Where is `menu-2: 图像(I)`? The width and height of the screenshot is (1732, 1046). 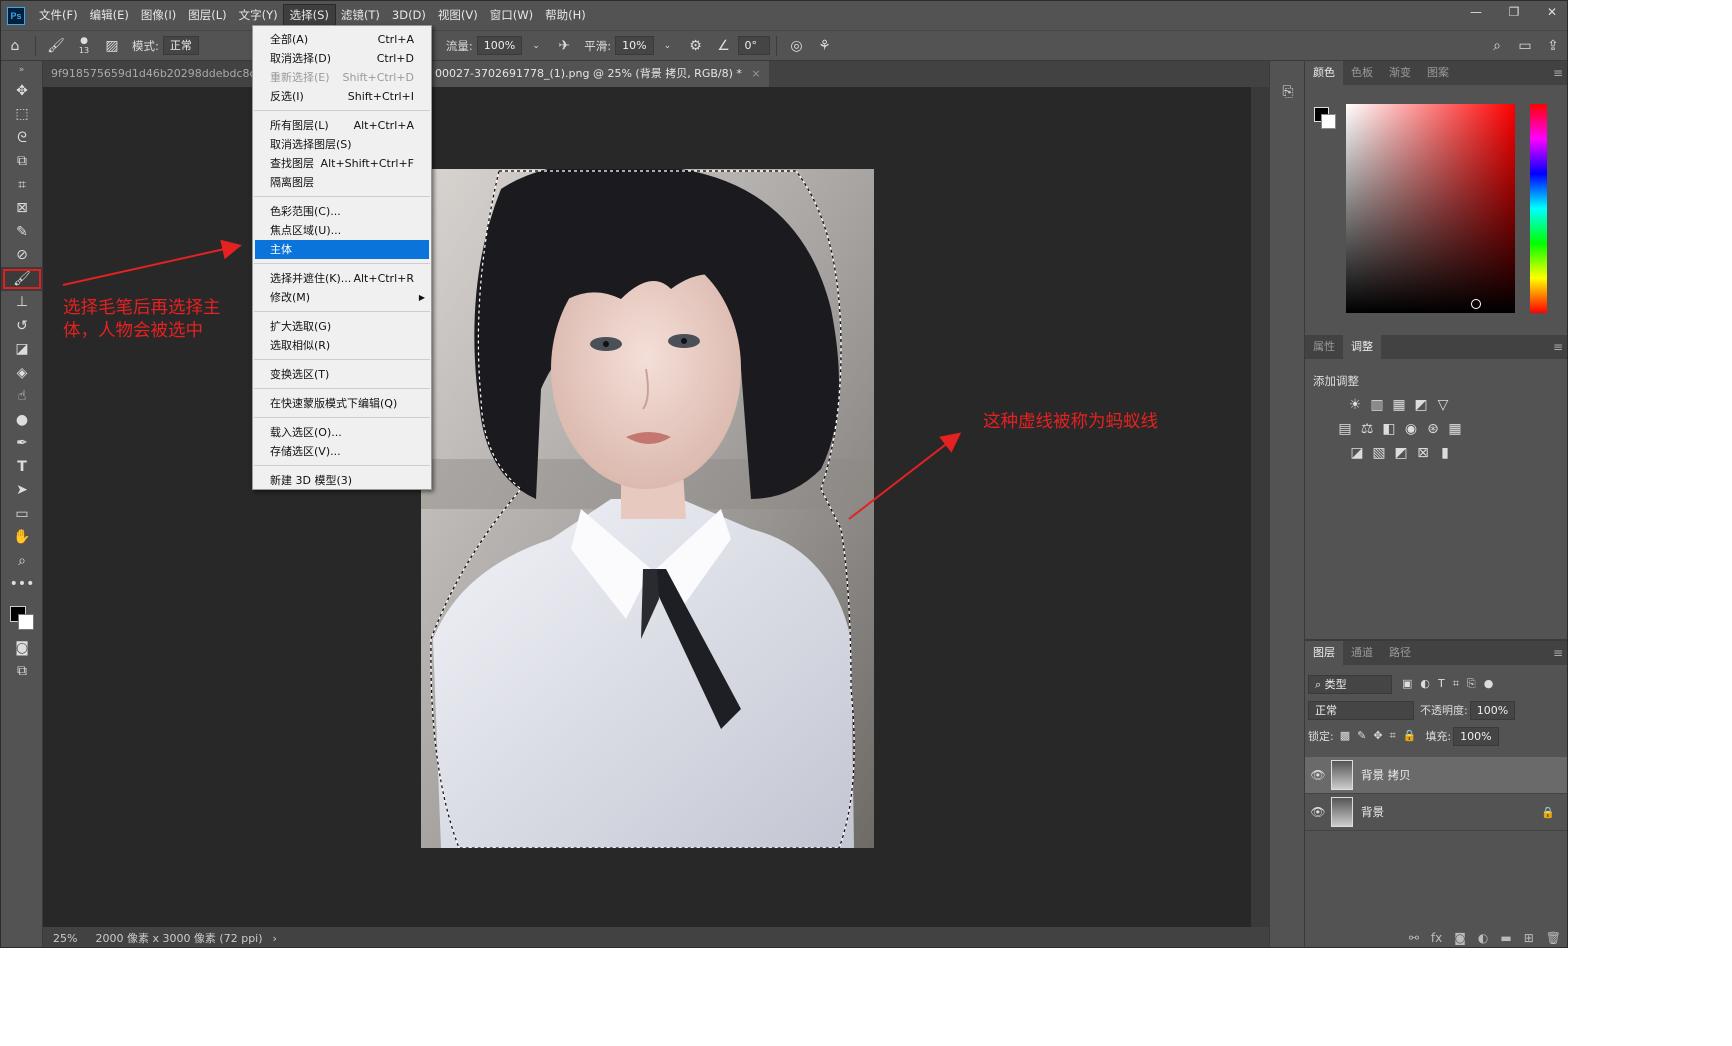
menu-2: 图像(I) is located at coordinates (158, 15).